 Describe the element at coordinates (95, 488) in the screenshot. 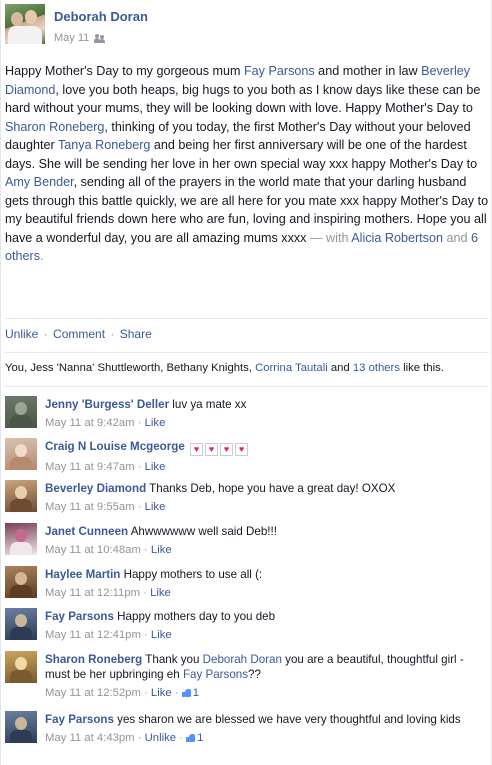

I see `commenter-name-link: Beverley Diamond` at that location.